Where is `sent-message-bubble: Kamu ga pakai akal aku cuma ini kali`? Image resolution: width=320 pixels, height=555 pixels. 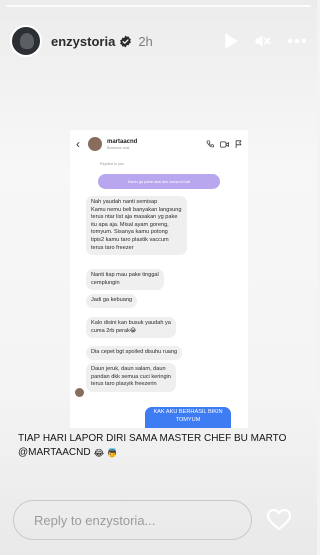 sent-message-bubble: Kamu ga pakai akal aku cuma ini kali is located at coordinates (159, 181).